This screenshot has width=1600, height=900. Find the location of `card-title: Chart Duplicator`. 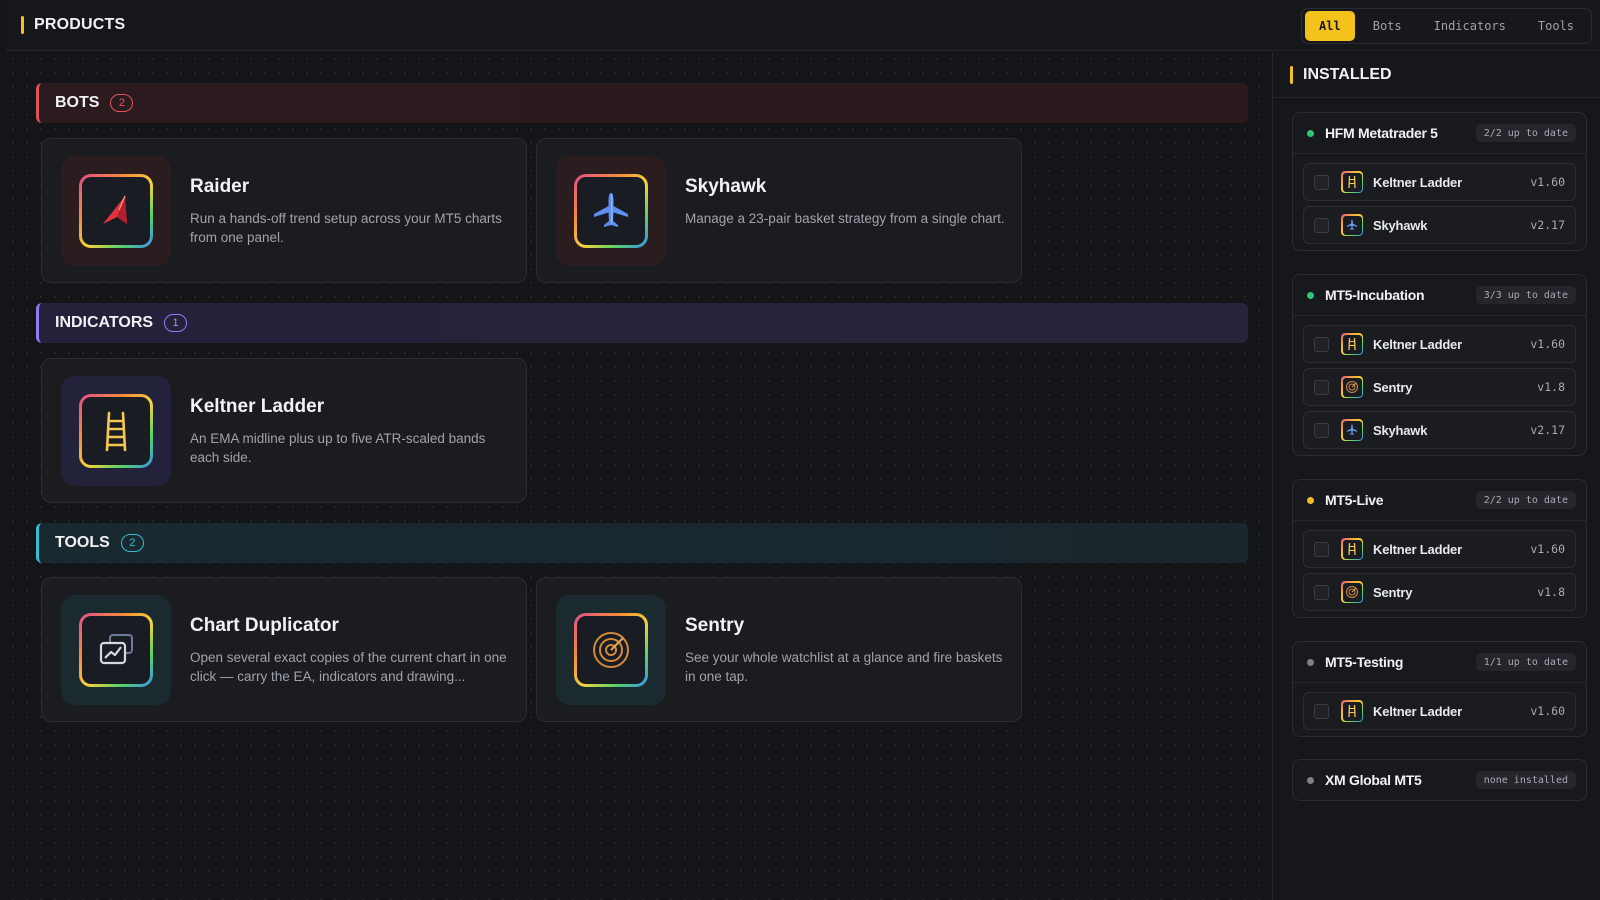

card-title: Chart Duplicator is located at coordinates (264, 625).